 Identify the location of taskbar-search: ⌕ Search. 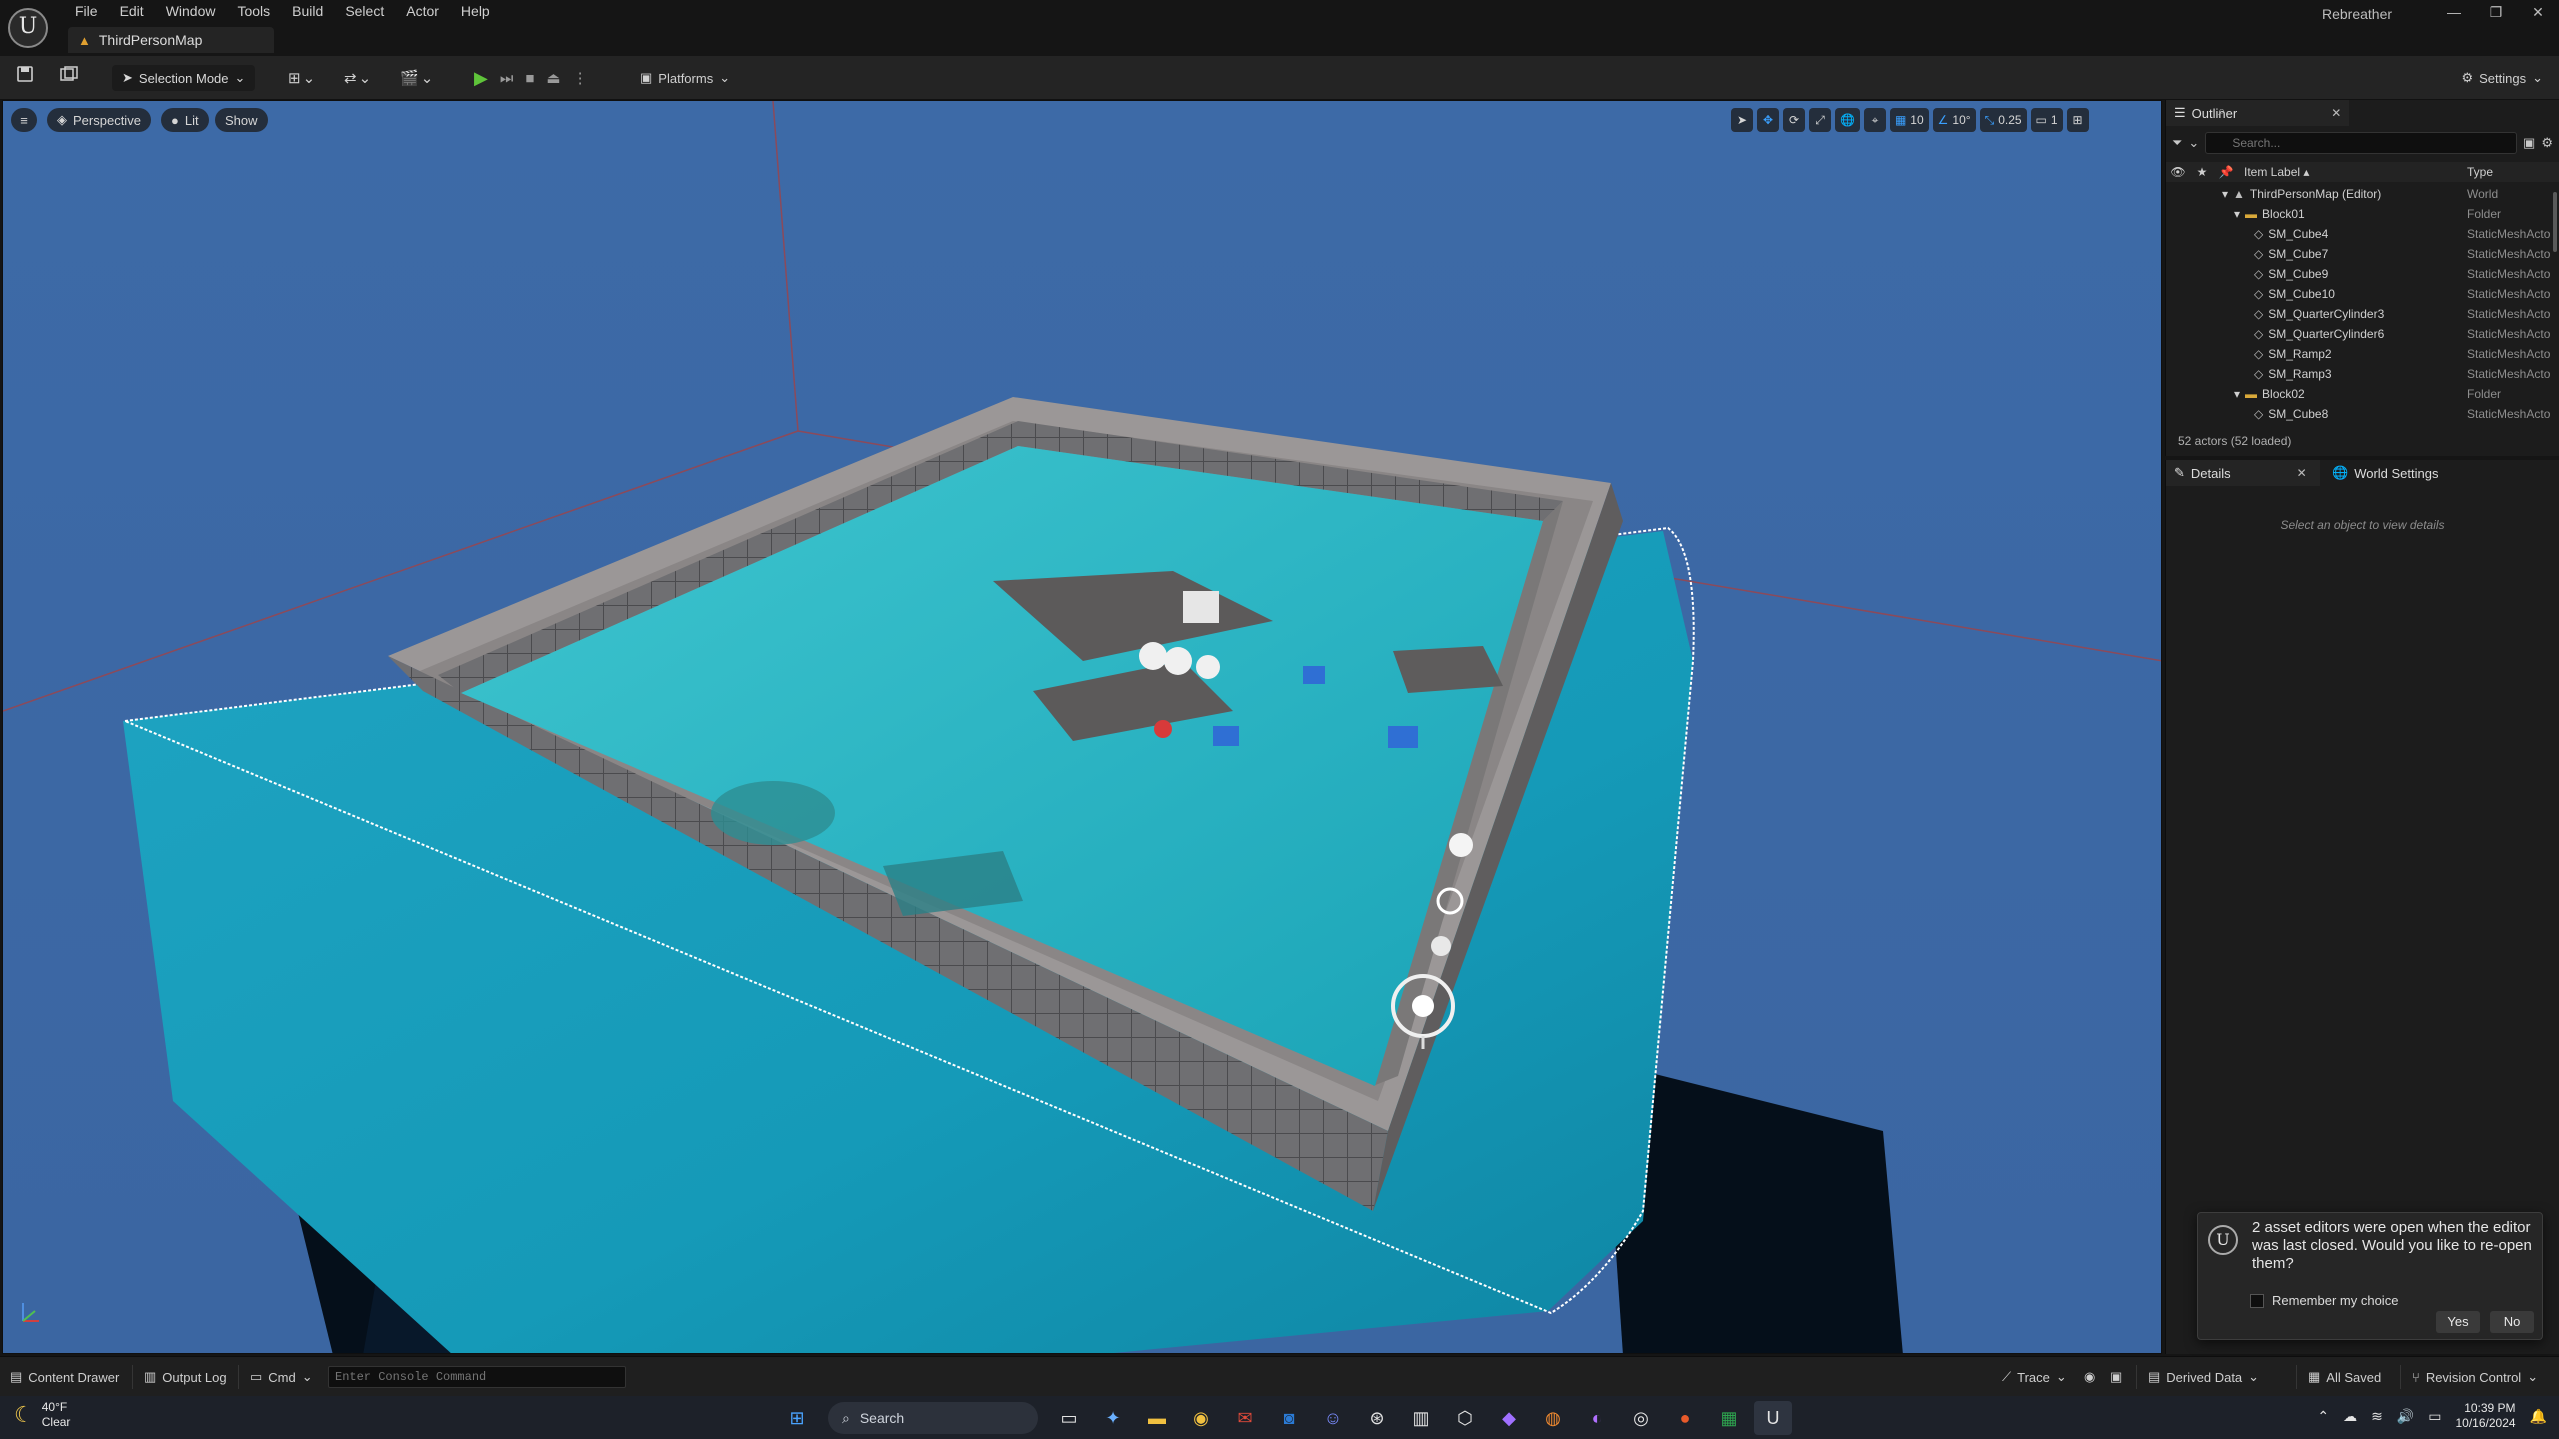
(933, 1418).